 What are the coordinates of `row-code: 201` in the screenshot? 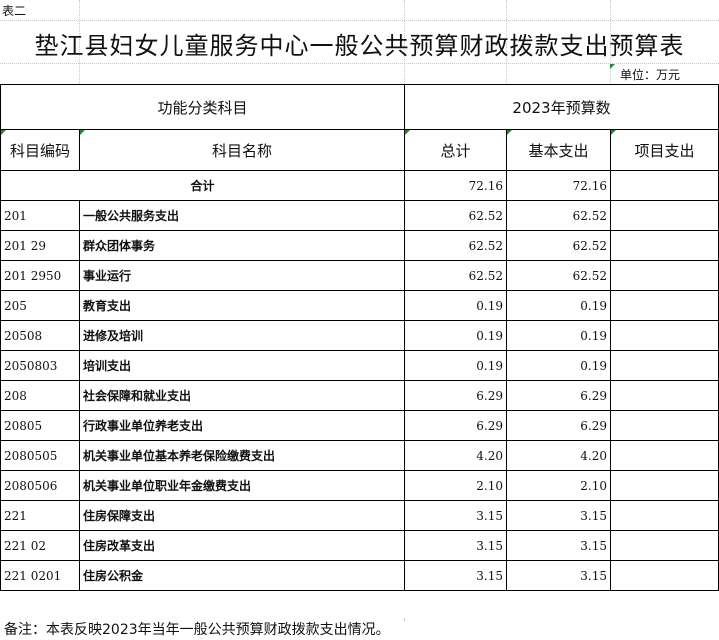 It's located at (40, 215).